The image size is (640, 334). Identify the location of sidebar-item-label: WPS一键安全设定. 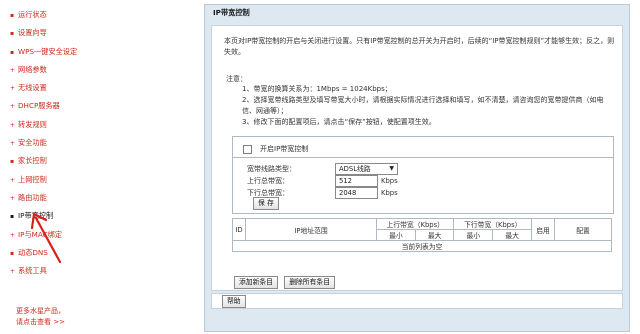
(48, 51).